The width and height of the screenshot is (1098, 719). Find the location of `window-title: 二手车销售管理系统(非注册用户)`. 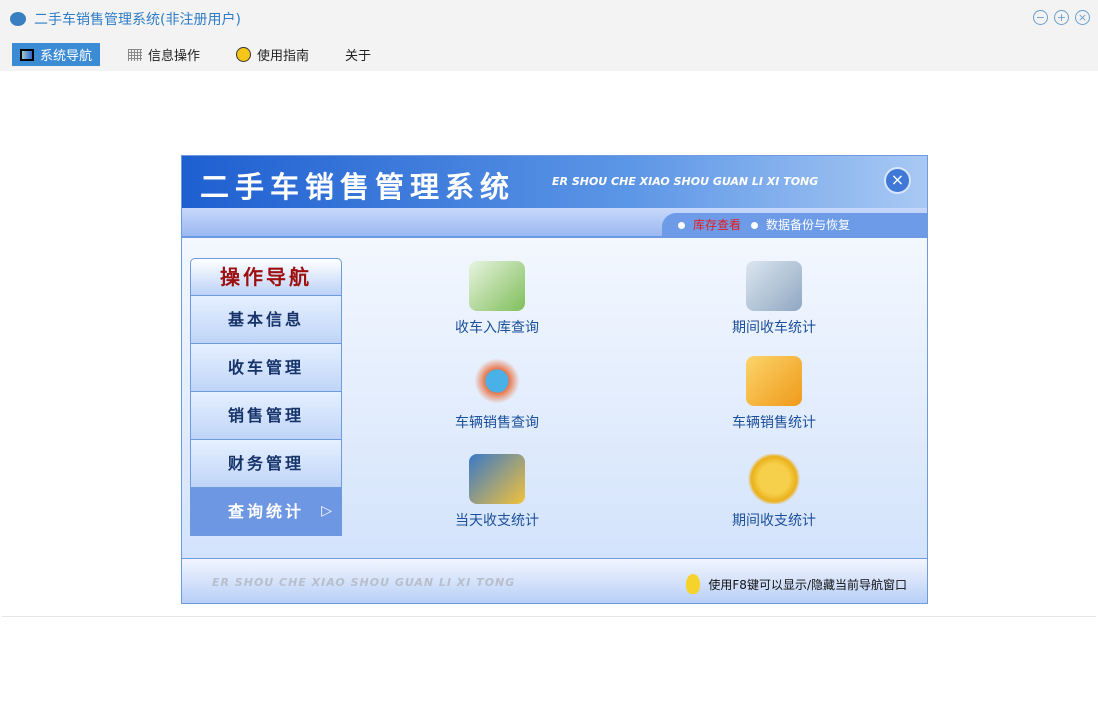

window-title: 二手车销售管理系统(非注册用户) is located at coordinates (137, 20).